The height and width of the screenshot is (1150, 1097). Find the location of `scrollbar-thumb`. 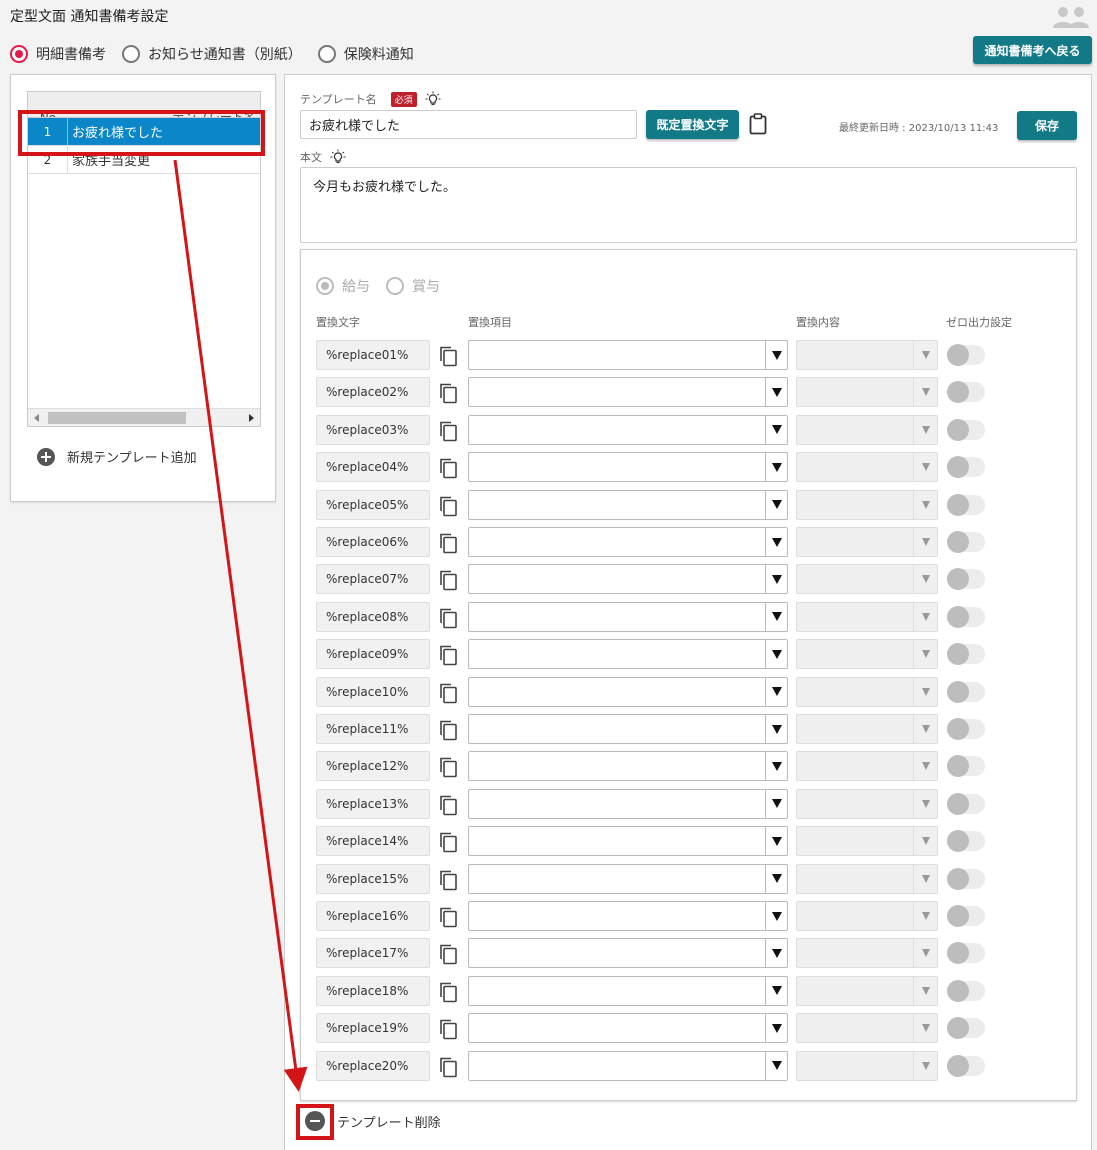

scrollbar-thumb is located at coordinates (117, 418).